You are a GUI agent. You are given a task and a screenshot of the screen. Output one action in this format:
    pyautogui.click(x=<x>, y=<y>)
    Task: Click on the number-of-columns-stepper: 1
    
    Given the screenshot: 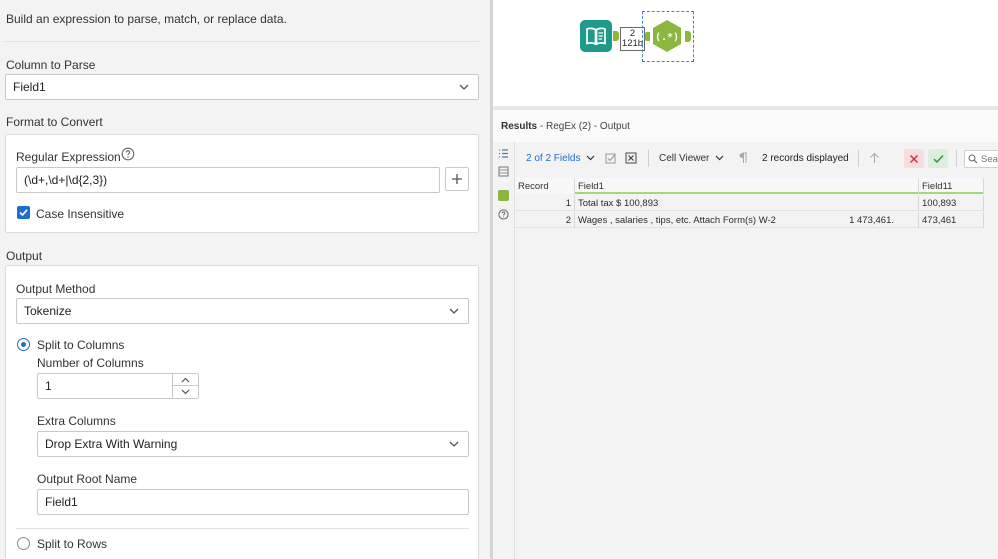 What is the action you would take?
    pyautogui.click(x=118, y=386)
    